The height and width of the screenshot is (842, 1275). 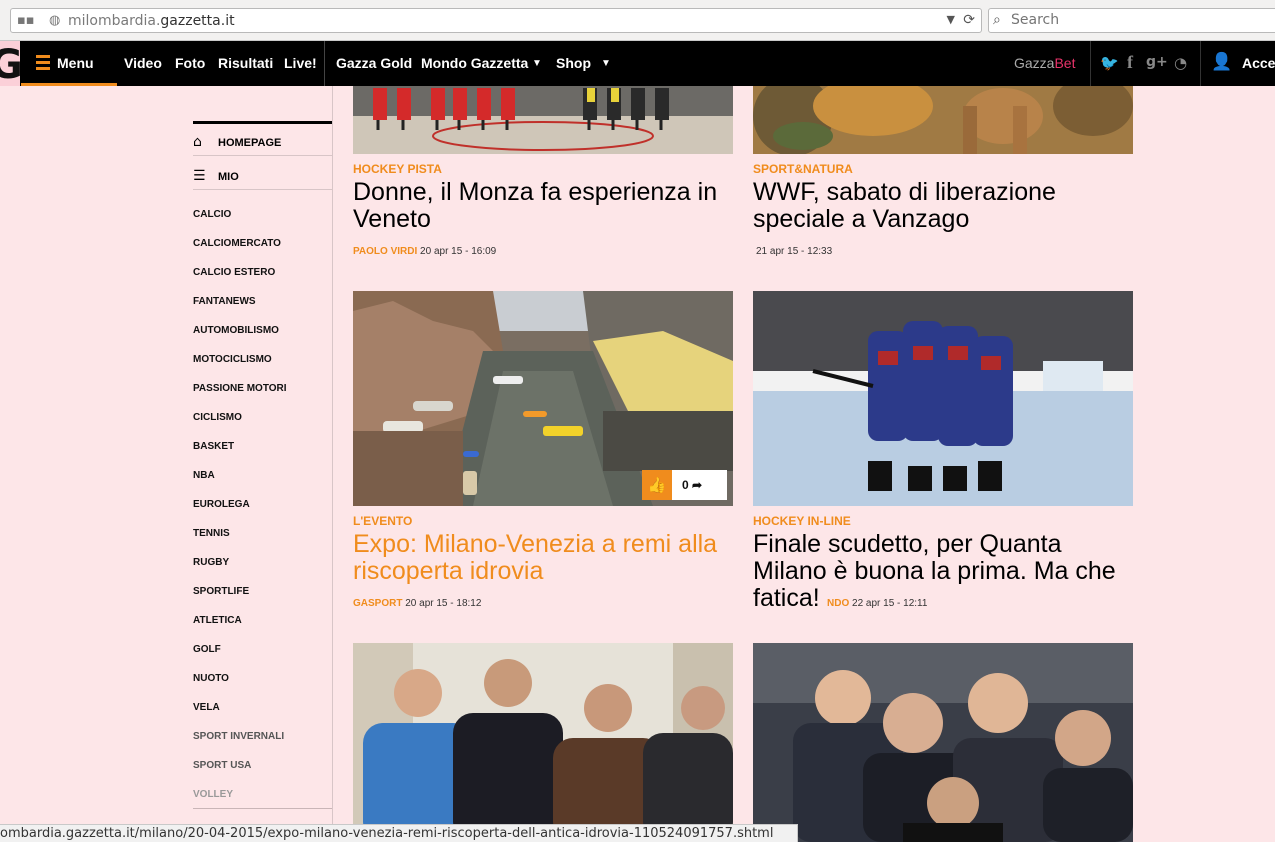 What do you see at coordinates (1157, 62) in the screenshot?
I see `googleplus-icon: g+` at bounding box center [1157, 62].